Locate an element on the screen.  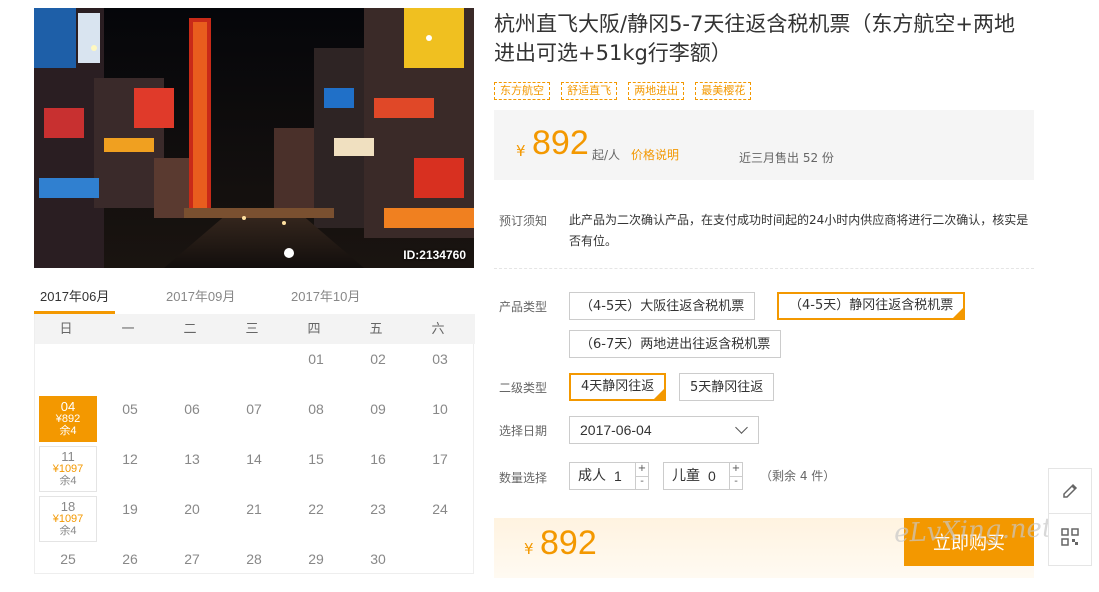
bottom-currency-symbol: ¥ is located at coordinates (529, 549).